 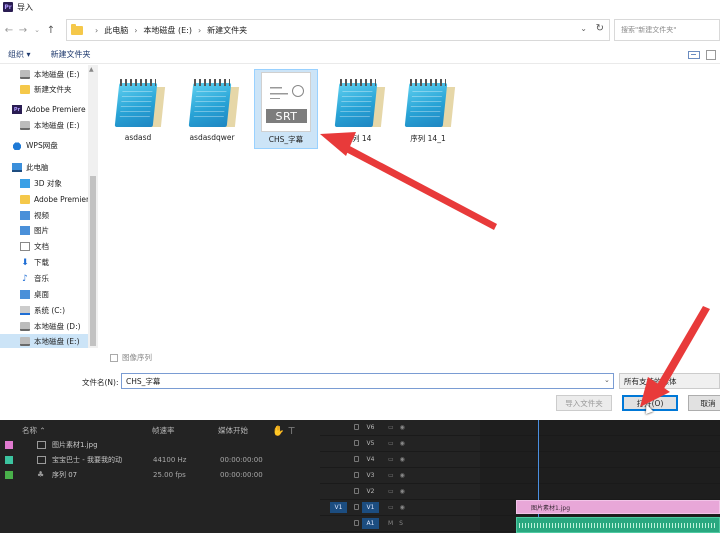 I want to click on sidebar-item-selected: 本地磁盘 (E:), so click(x=44, y=341).